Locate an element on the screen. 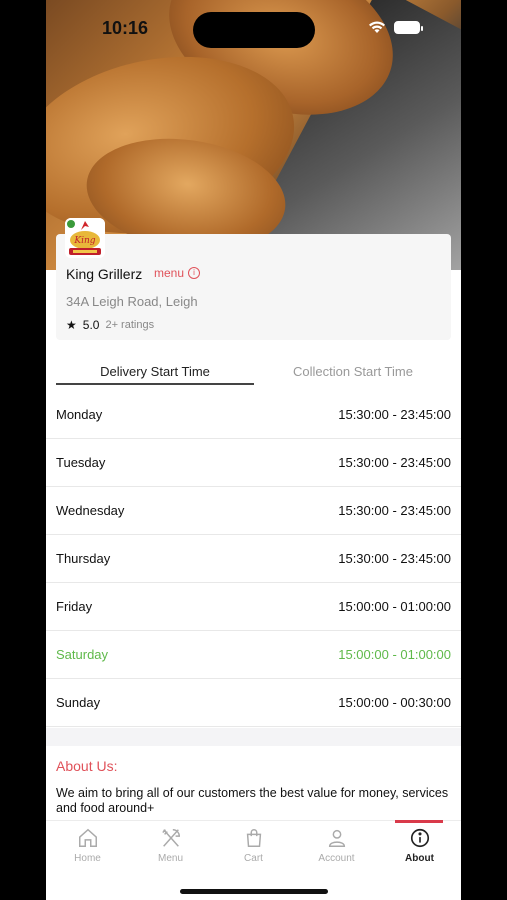 The image size is (507, 900). restaurant-name: King Grillerz is located at coordinates (104, 274).